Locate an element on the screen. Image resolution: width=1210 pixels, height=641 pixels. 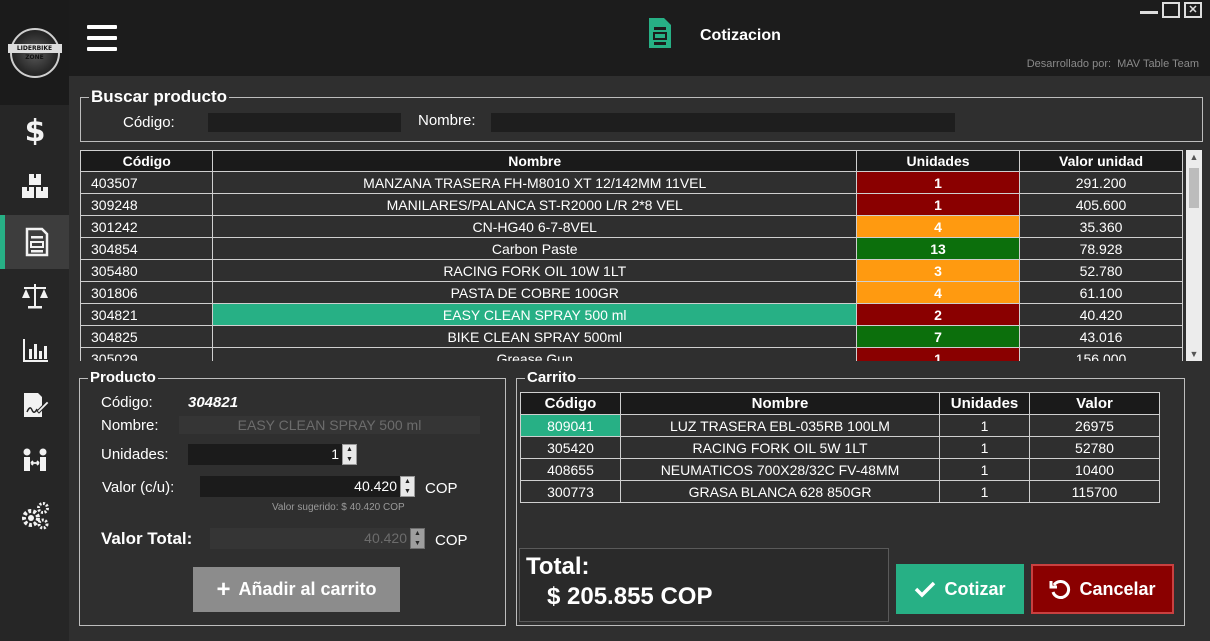
add-to-cart-button: + Añadir al carrito is located at coordinates (296, 589).